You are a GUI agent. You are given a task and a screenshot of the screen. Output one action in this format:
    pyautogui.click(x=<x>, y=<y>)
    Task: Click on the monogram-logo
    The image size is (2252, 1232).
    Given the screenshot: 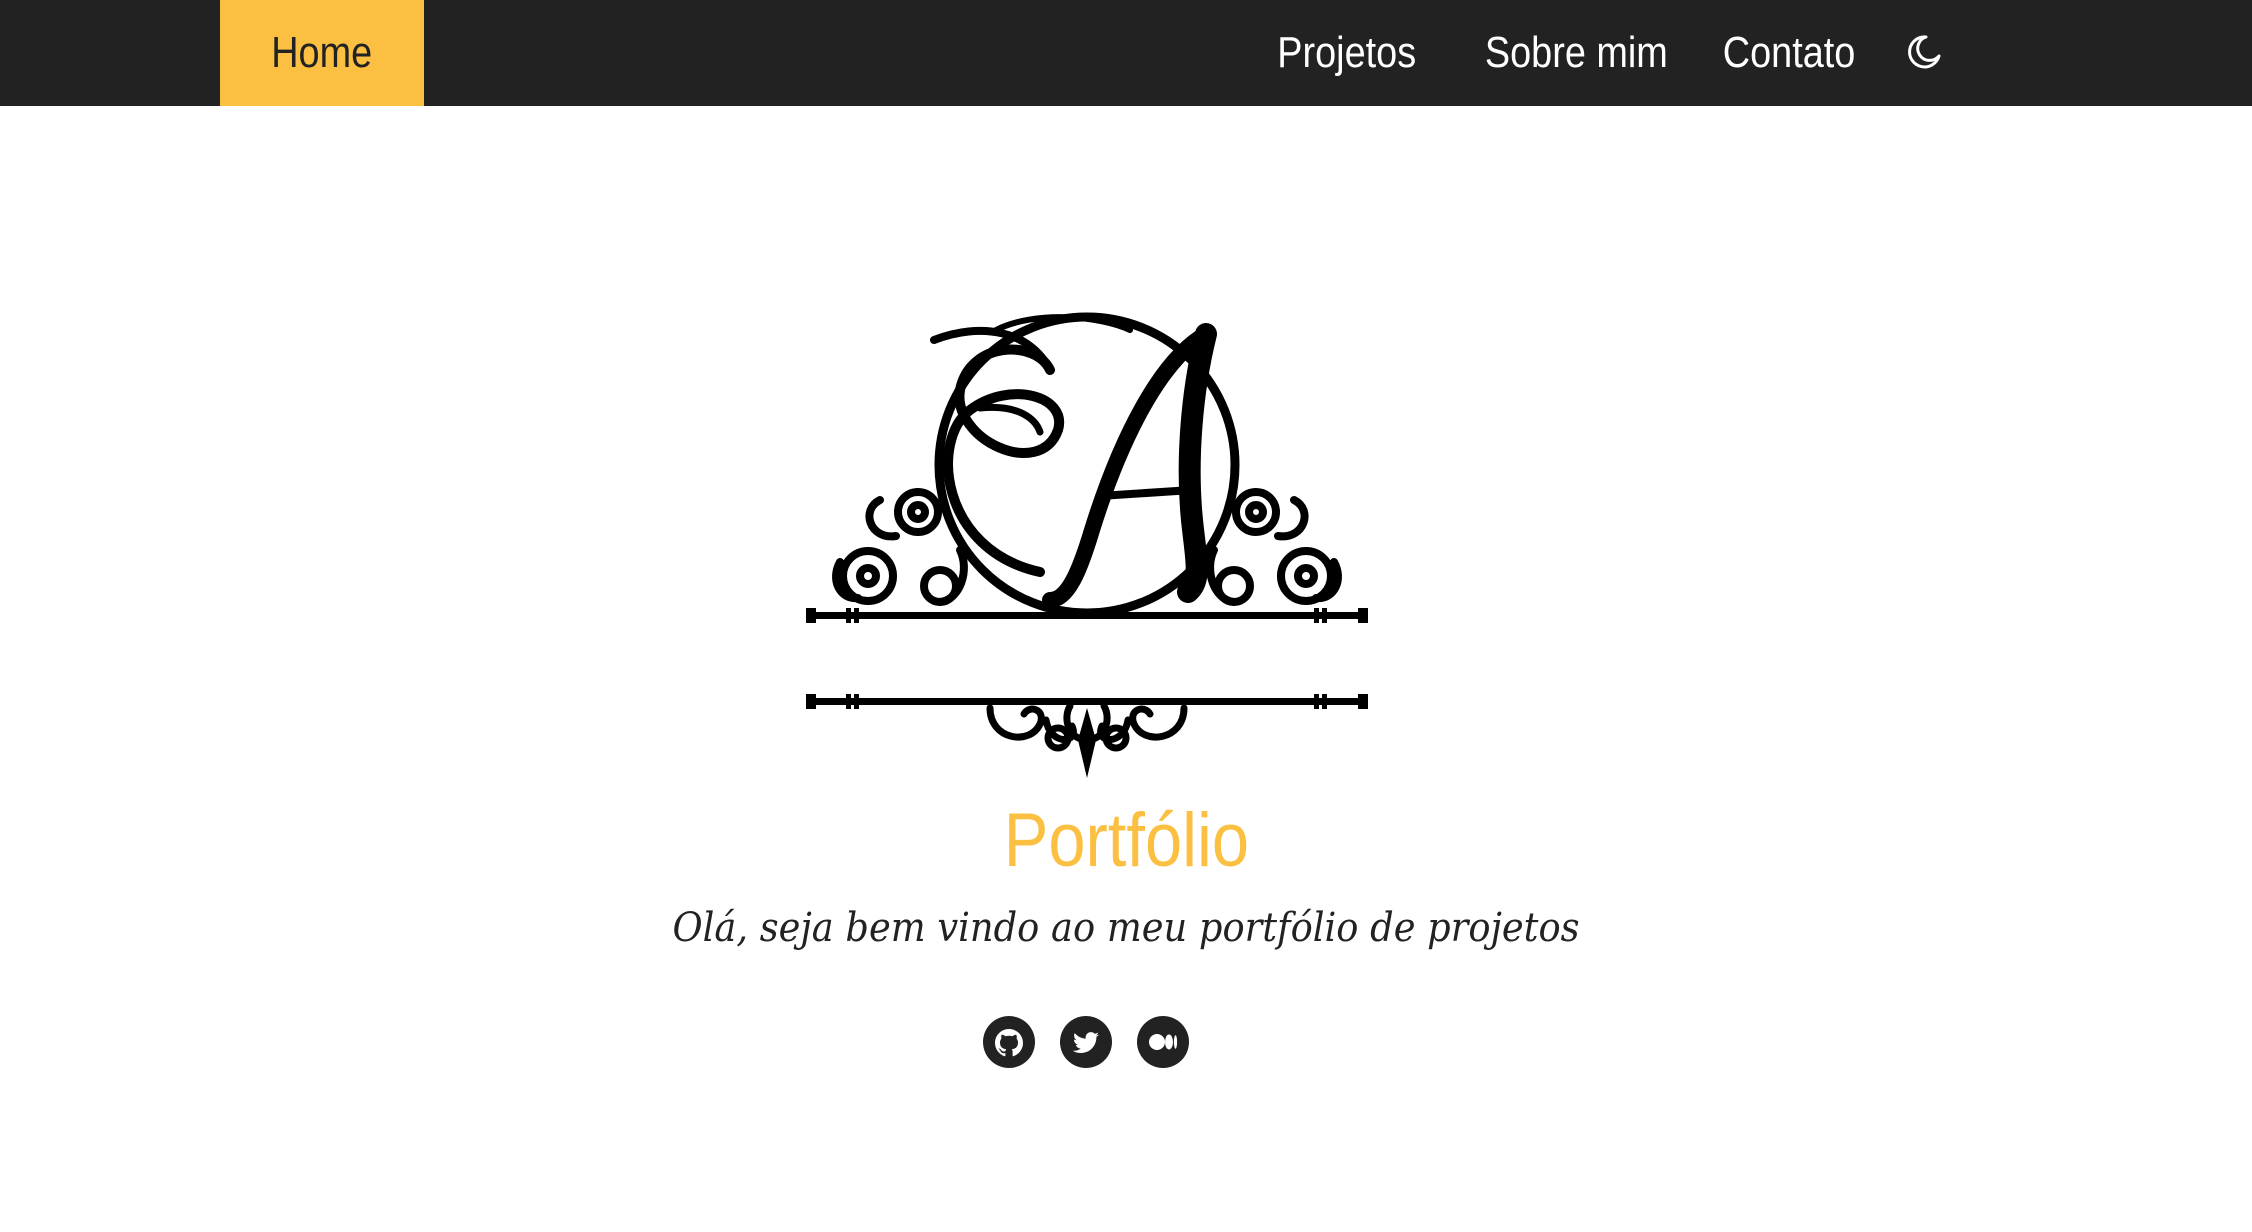 What is the action you would take?
    pyautogui.click(x=1087, y=544)
    